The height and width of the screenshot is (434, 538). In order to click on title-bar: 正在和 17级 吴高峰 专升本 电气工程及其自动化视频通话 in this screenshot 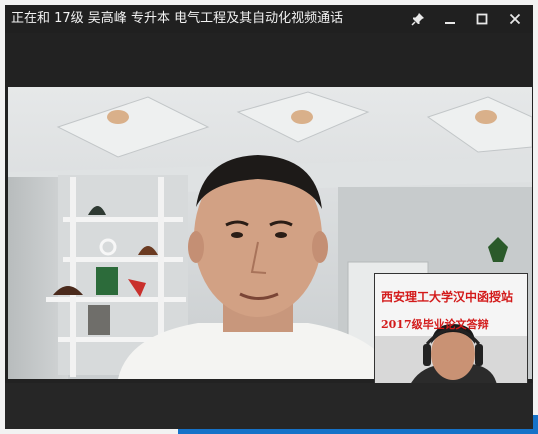, I will do `click(269, 19)`.